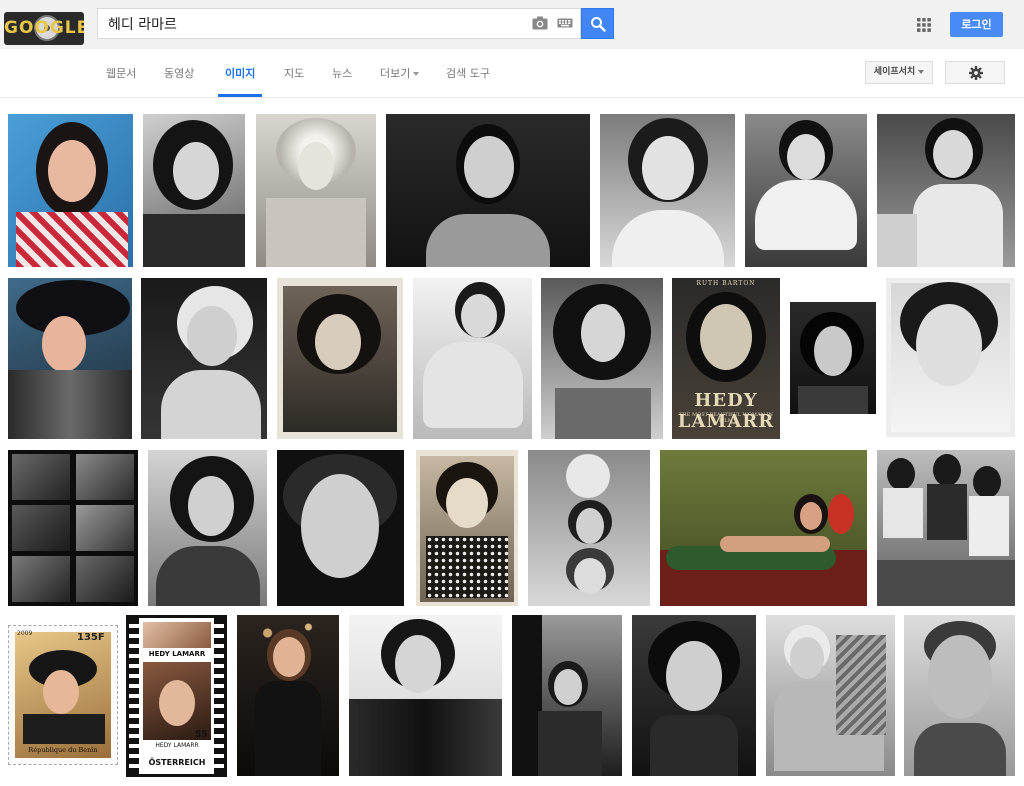  What do you see at coordinates (318, 23) in the screenshot?
I see `search-input` at bounding box center [318, 23].